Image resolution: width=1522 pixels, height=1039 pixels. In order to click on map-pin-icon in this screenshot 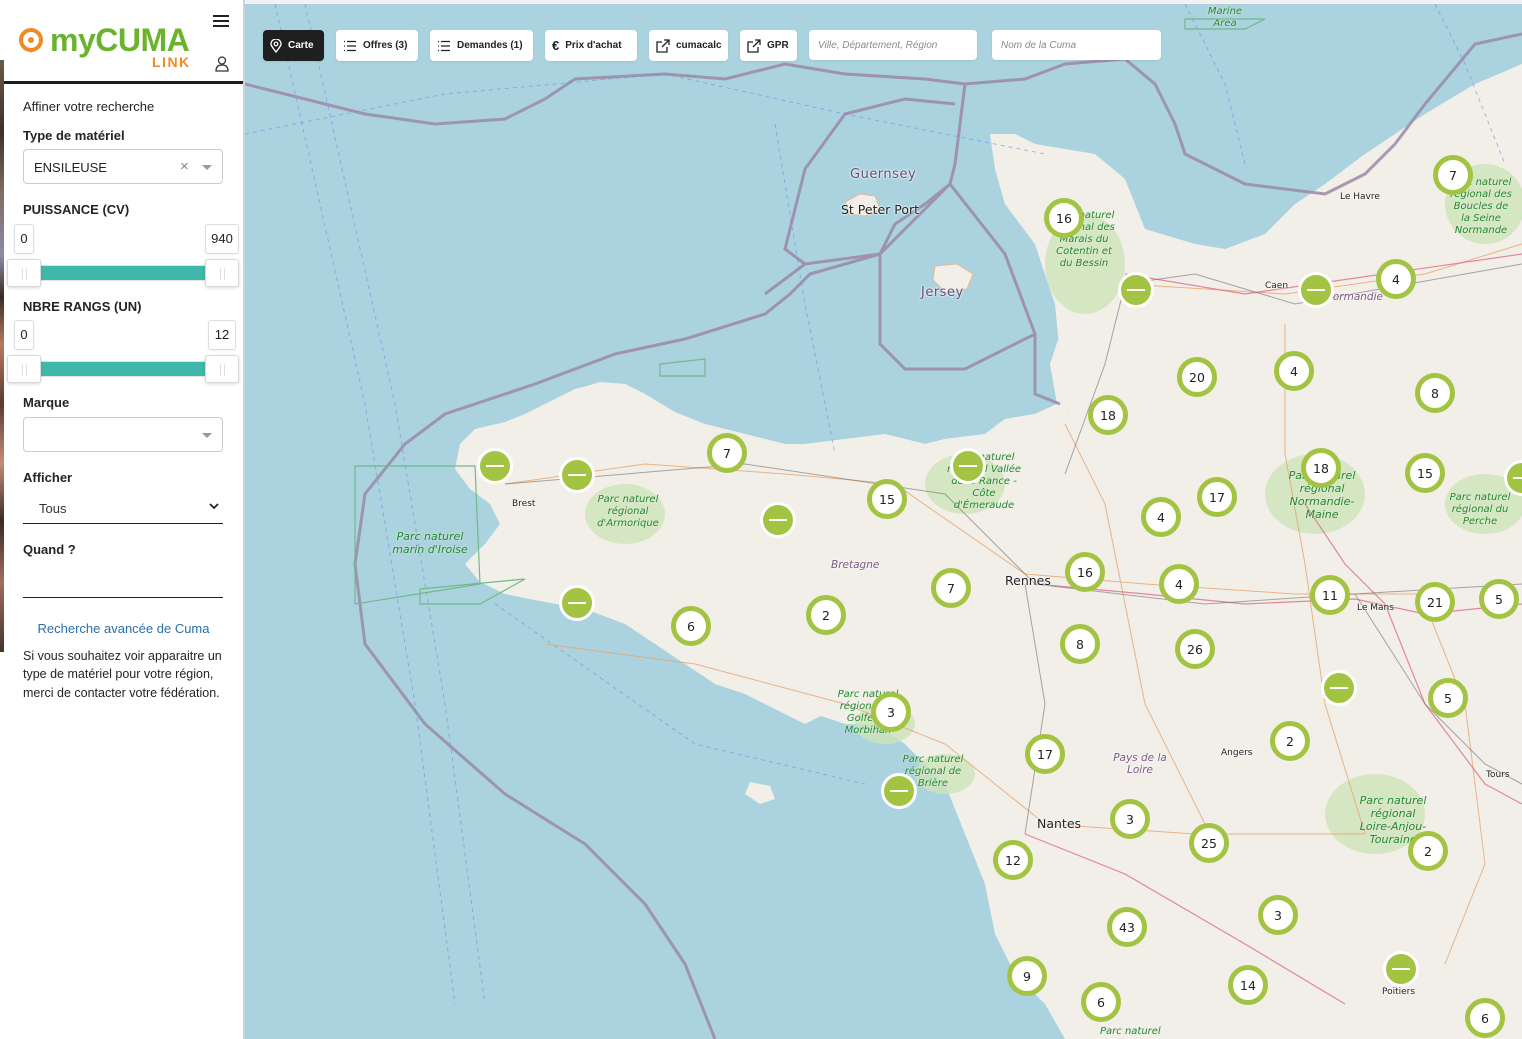, I will do `click(276, 45)`.